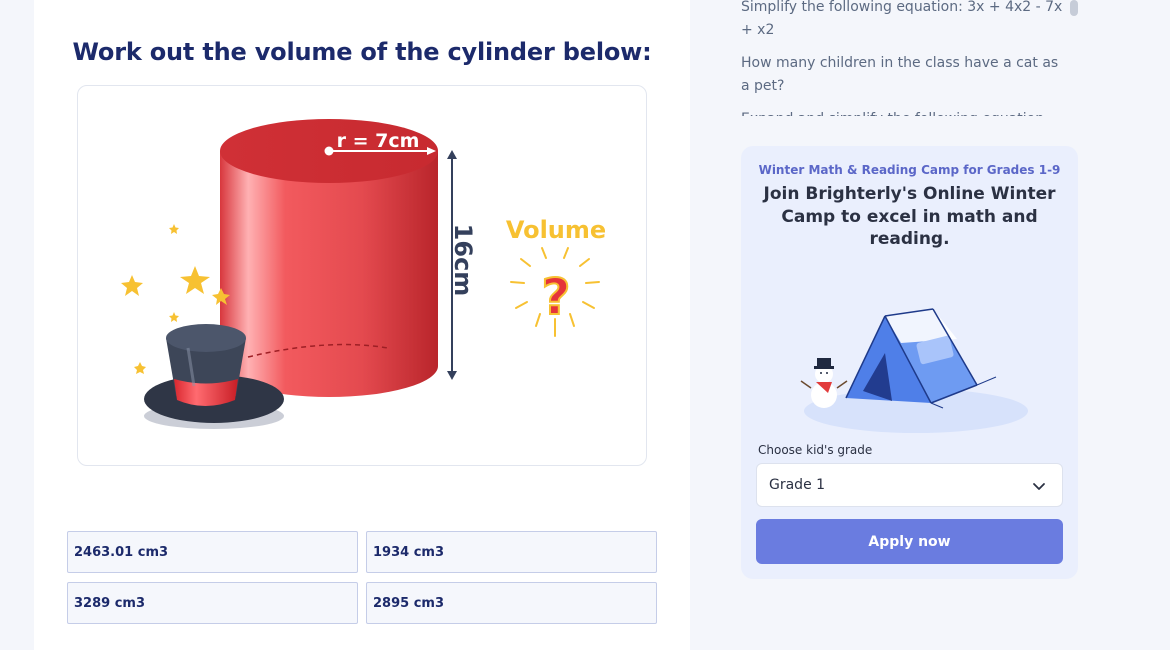  What do you see at coordinates (511, 552) in the screenshot?
I see `answer-option-2: 1934 cm3` at bounding box center [511, 552].